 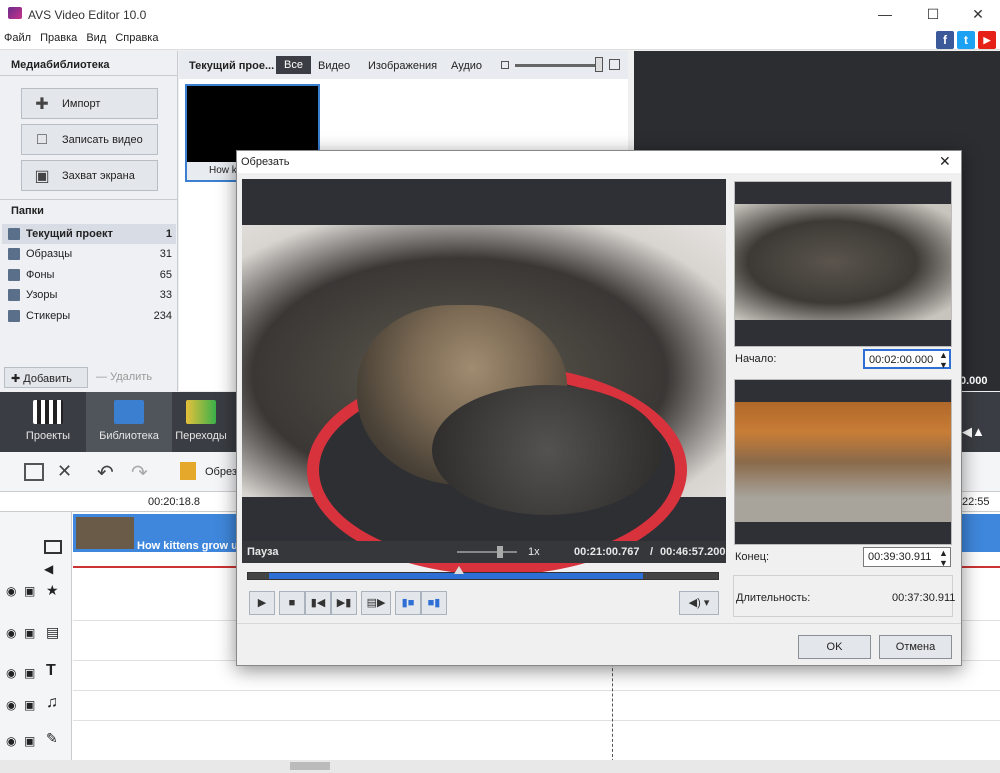 I want to click on tab-audio: Аудио, so click(x=466, y=66).